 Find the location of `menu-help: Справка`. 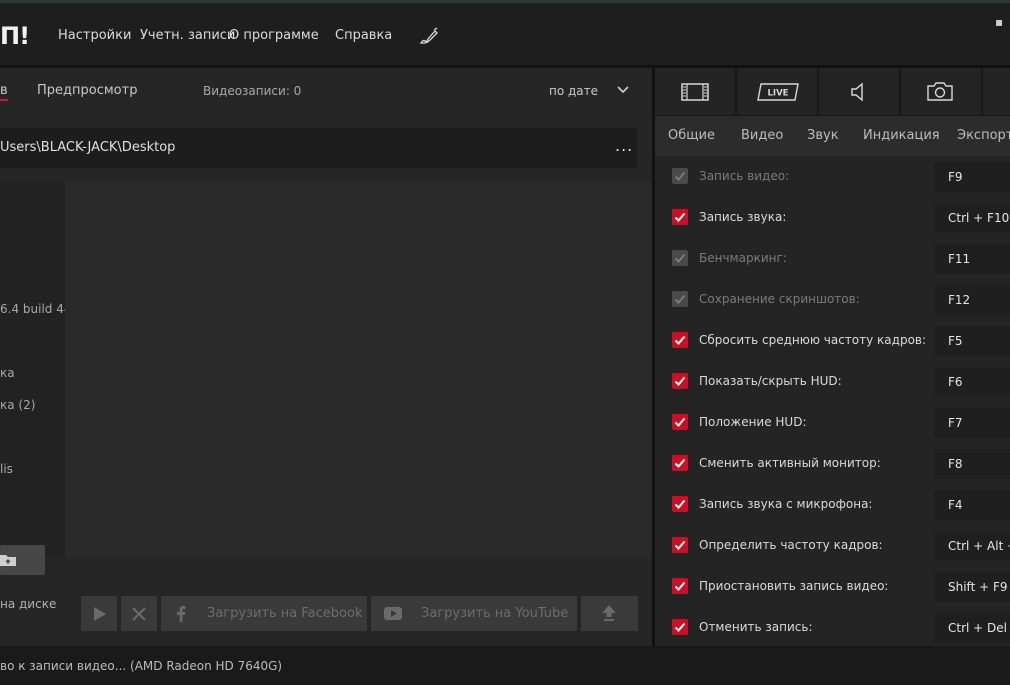

menu-help: Справка is located at coordinates (363, 35).